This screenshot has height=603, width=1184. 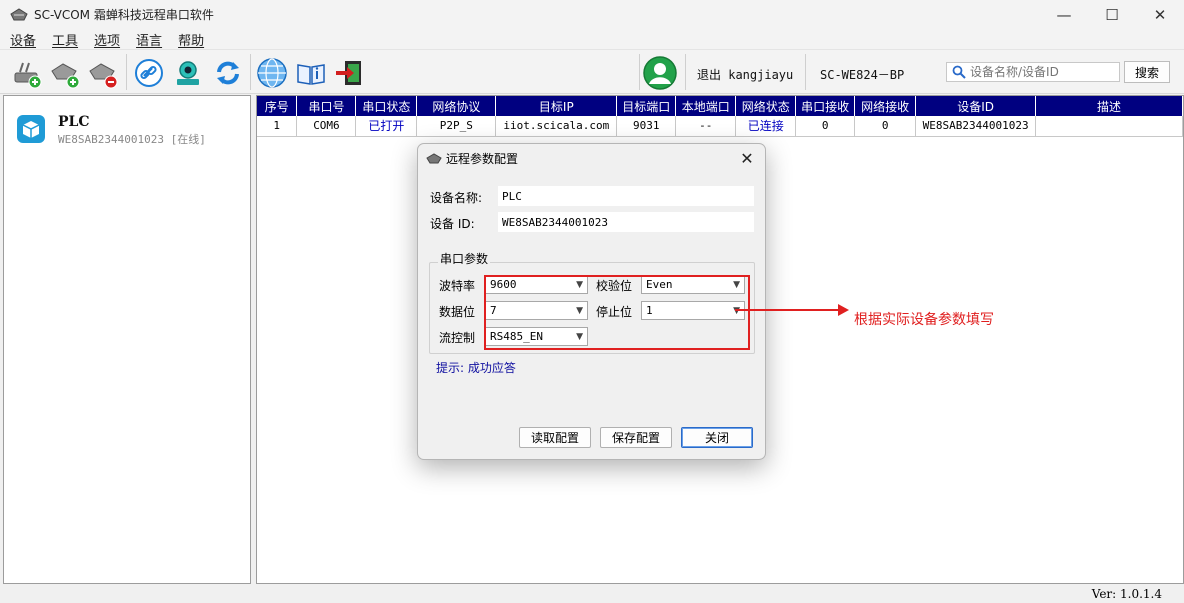 What do you see at coordinates (825, 106) in the screenshot?
I see `column-header: 串口接收` at bounding box center [825, 106].